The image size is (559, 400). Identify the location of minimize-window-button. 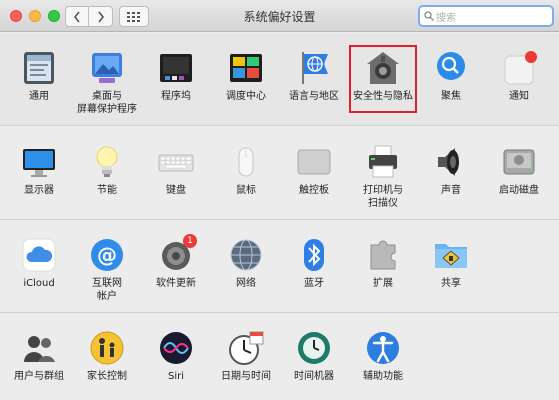
(35, 16).